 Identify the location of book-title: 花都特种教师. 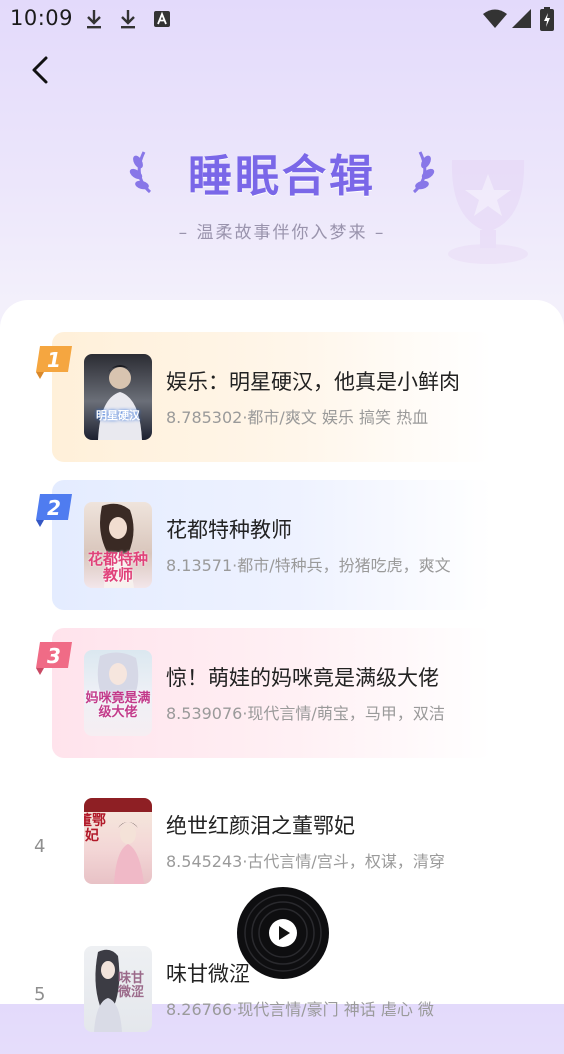
(229, 530).